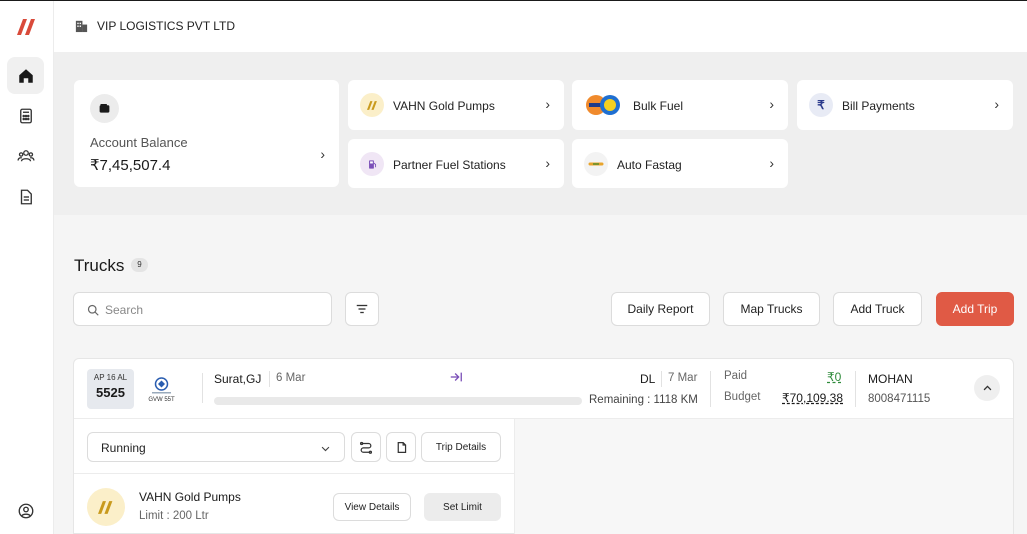 The width and height of the screenshot is (1027, 534). Describe the element at coordinates (27, 27) in the screenshot. I see `app-logo-icon` at that location.